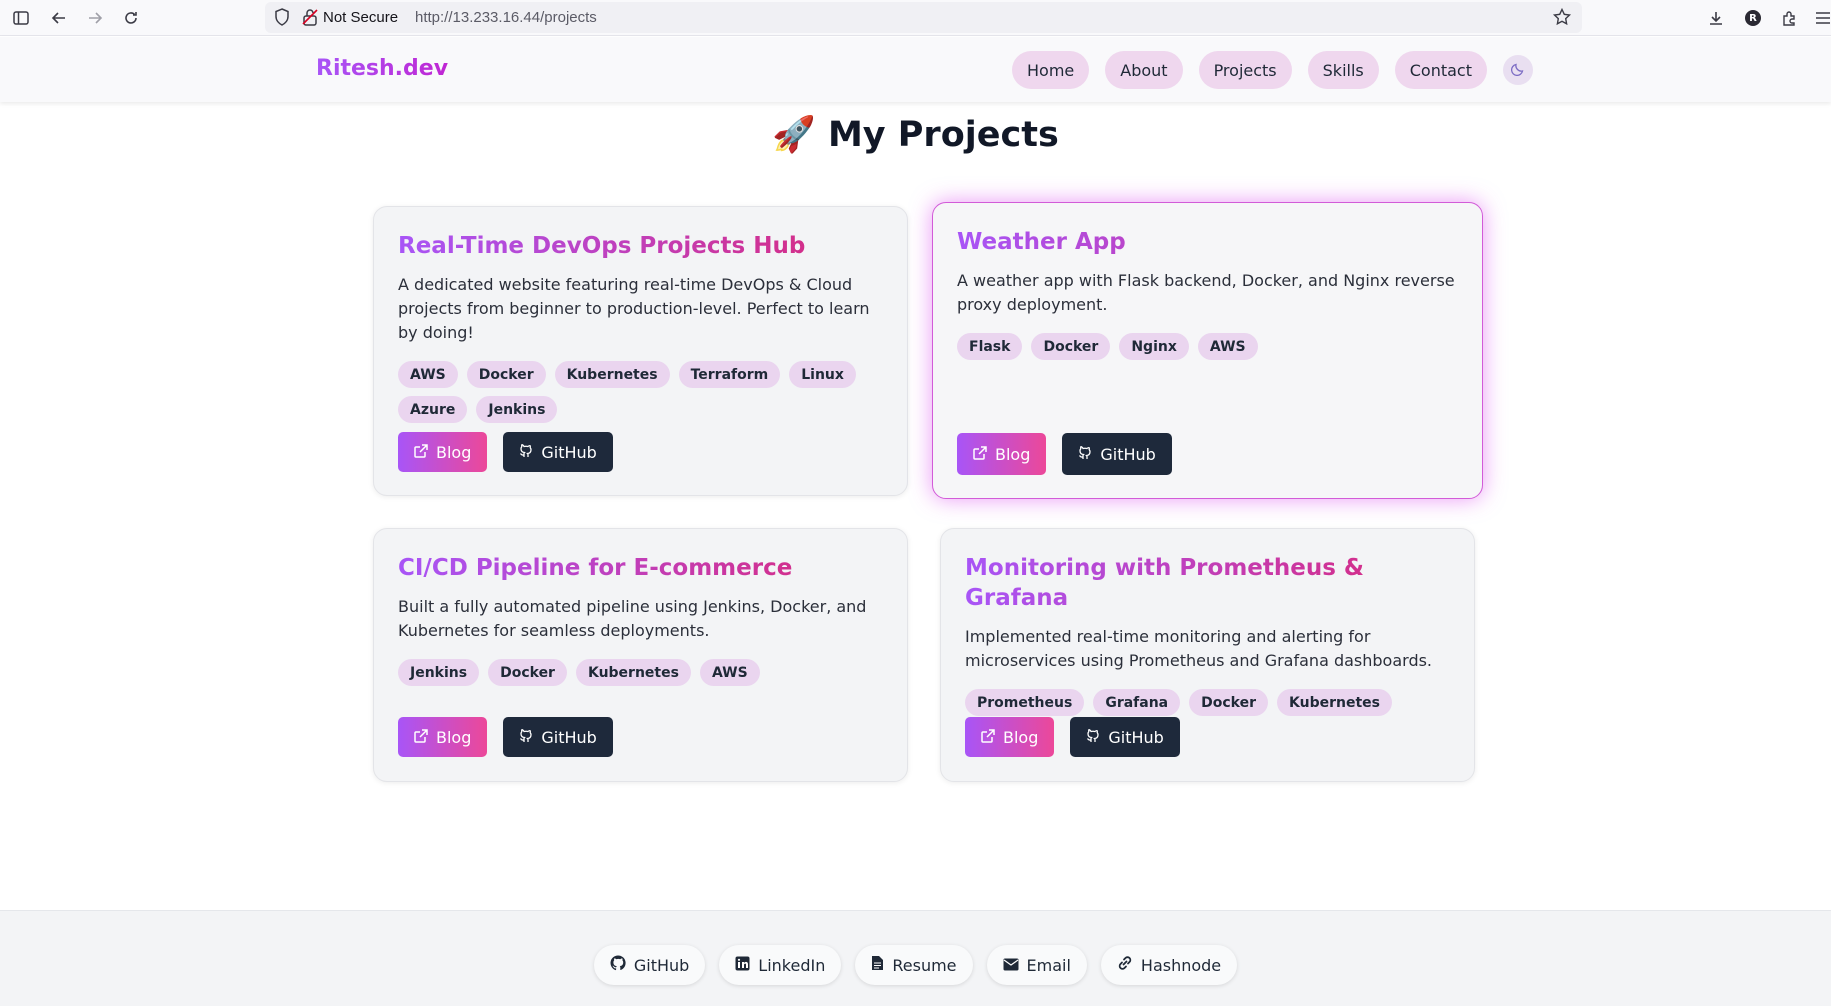 The height and width of the screenshot is (1006, 1831). I want to click on footer-link-label: GitHub, so click(661, 965).